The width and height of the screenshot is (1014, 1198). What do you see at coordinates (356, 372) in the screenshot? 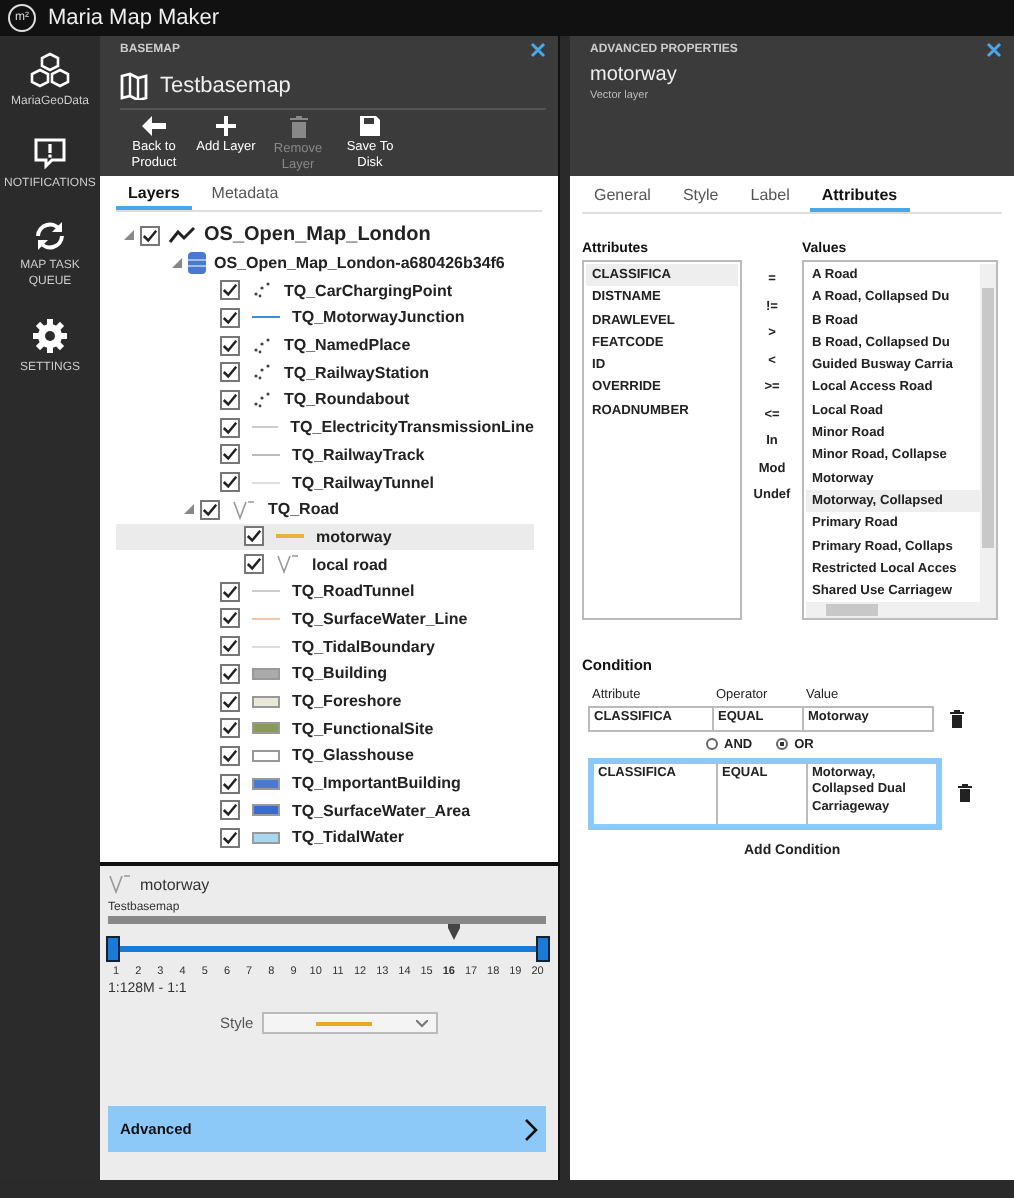
I see `layer-name: TQ_RailwayStation` at bounding box center [356, 372].